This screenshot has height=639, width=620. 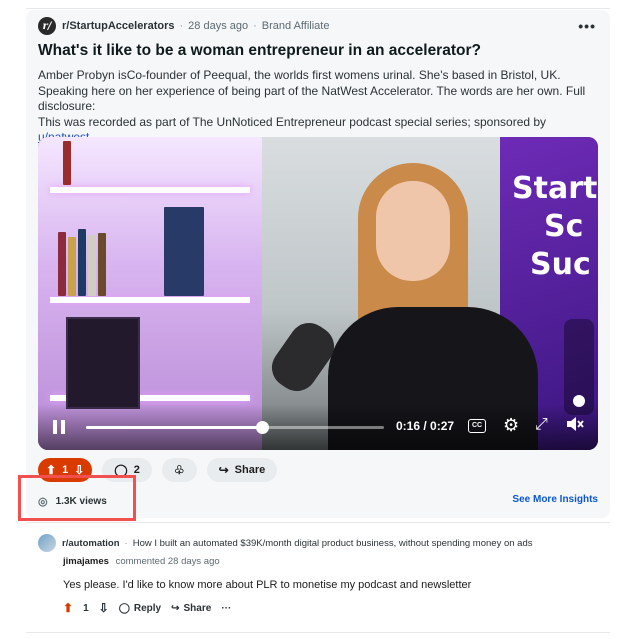 What do you see at coordinates (124, 608) in the screenshot?
I see `reply-icon: ◯` at bounding box center [124, 608].